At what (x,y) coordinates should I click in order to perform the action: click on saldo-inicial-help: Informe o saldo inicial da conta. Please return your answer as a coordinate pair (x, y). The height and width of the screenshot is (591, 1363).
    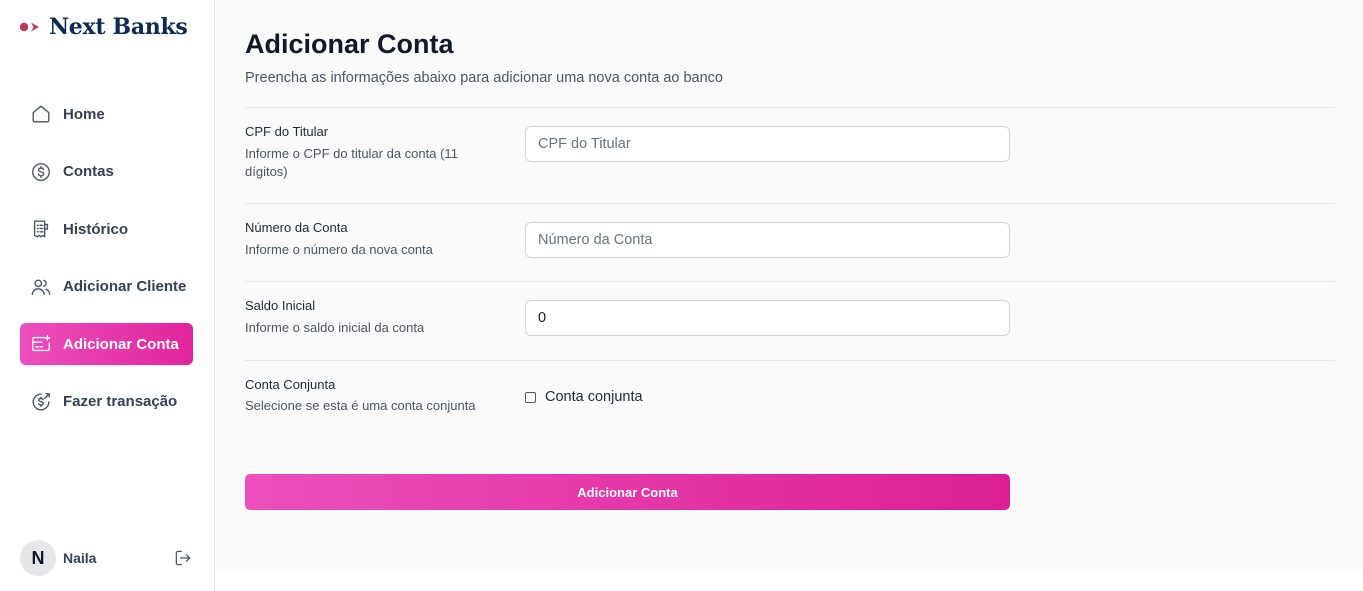
    Looking at the image, I should click on (335, 327).